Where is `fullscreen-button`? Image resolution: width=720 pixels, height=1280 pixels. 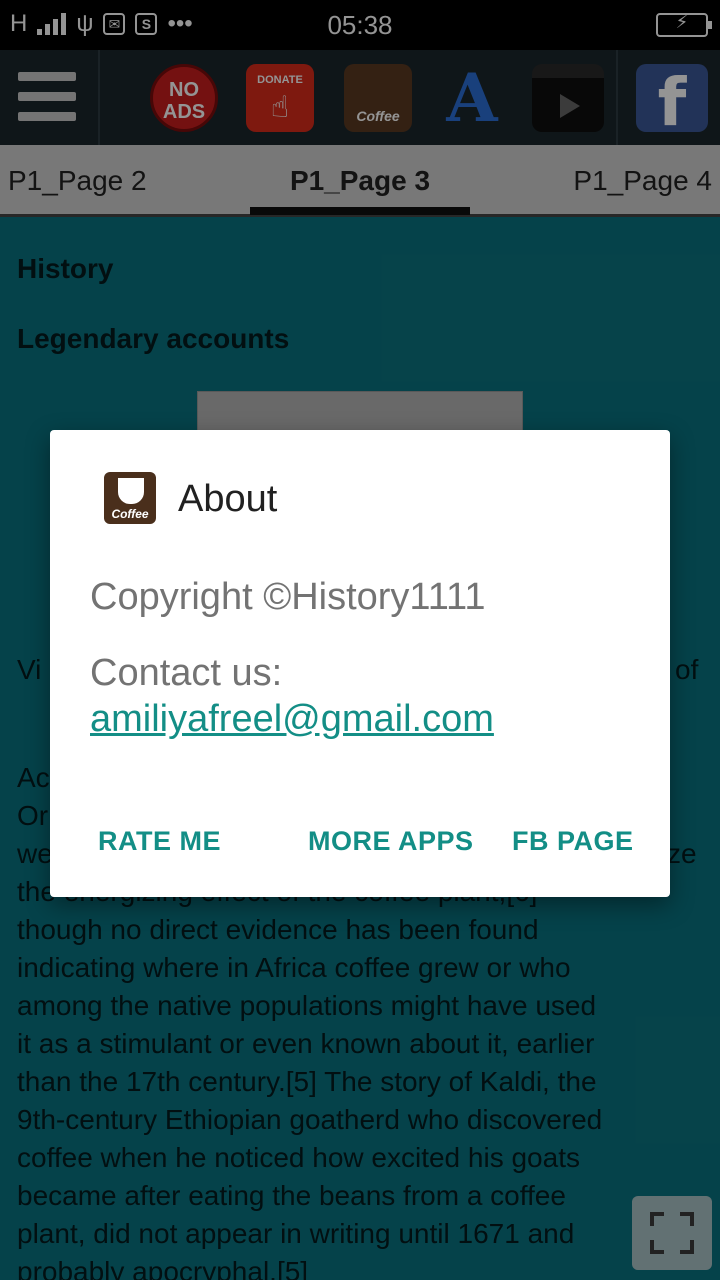 fullscreen-button is located at coordinates (672, 1233).